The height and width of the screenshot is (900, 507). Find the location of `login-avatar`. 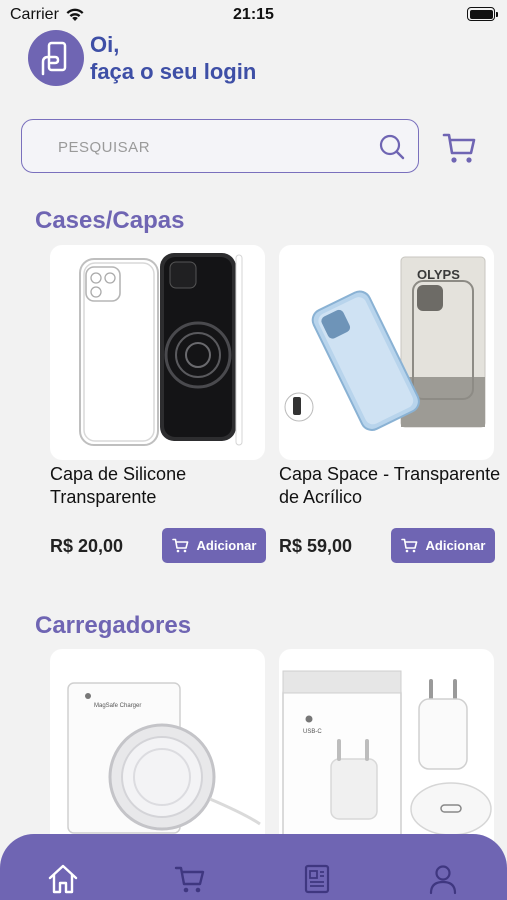

login-avatar is located at coordinates (56, 58).